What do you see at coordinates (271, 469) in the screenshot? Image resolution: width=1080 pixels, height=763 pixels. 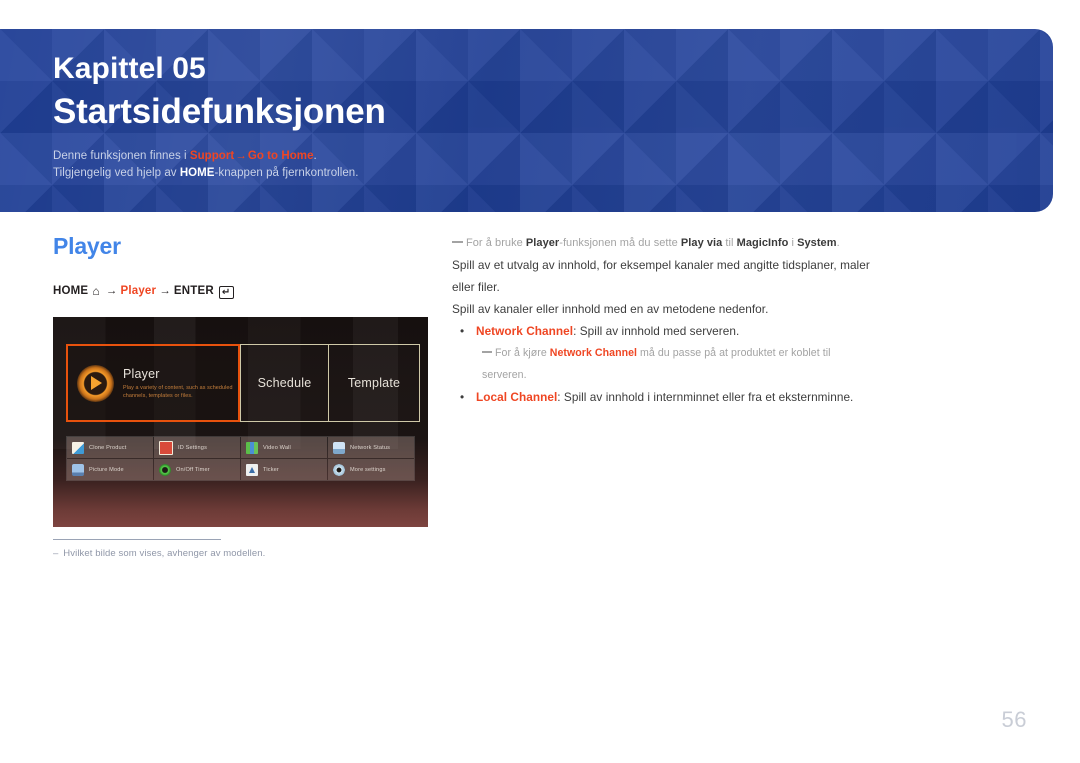 I see `grid-label-ticker: Ticker` at bounding box center [271, 469].